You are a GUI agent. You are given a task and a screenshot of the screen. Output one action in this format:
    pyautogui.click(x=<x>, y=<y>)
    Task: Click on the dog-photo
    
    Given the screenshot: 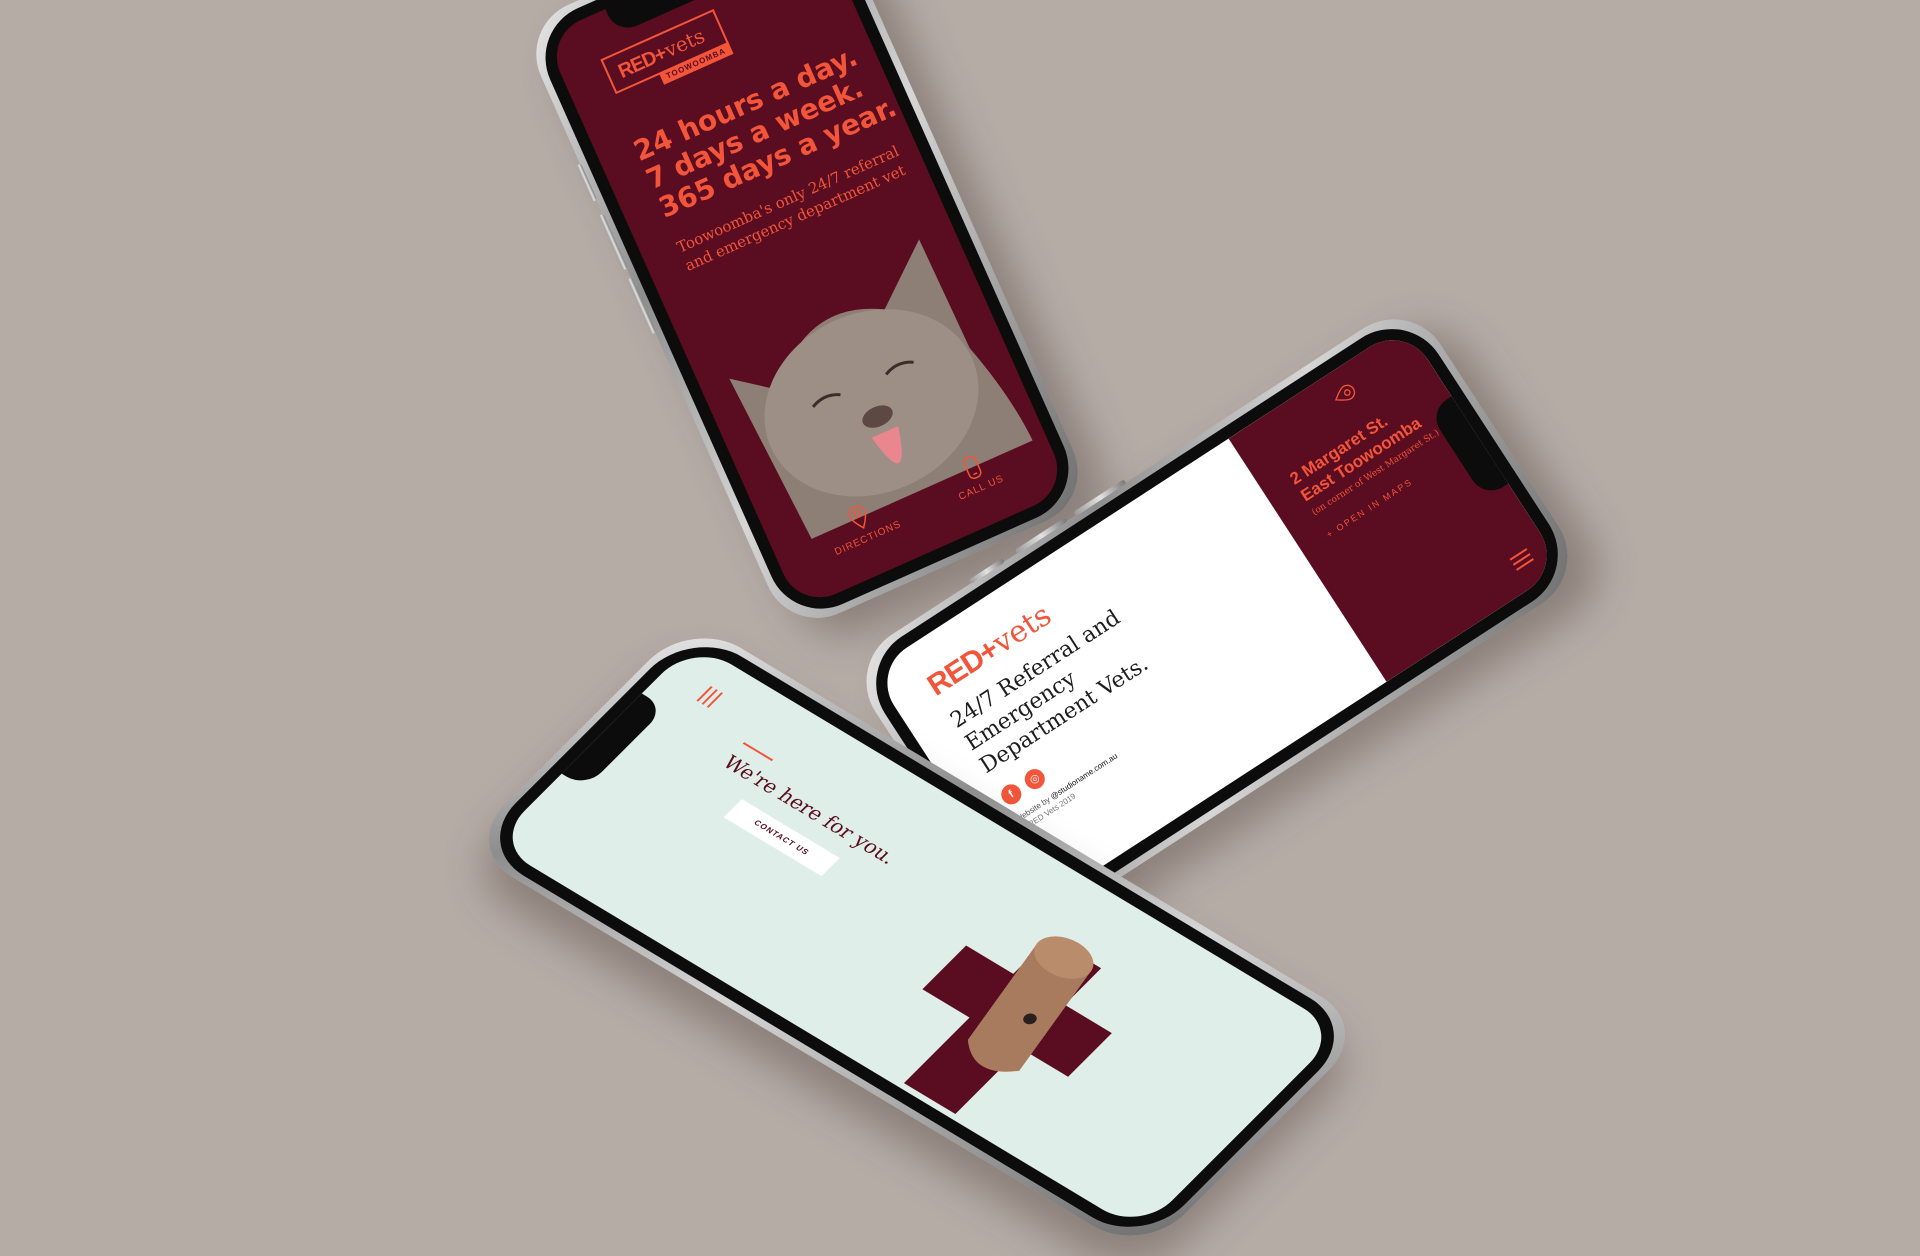 What is the action you would take?
    pyautogui.click(x=1030, y=1004)
    